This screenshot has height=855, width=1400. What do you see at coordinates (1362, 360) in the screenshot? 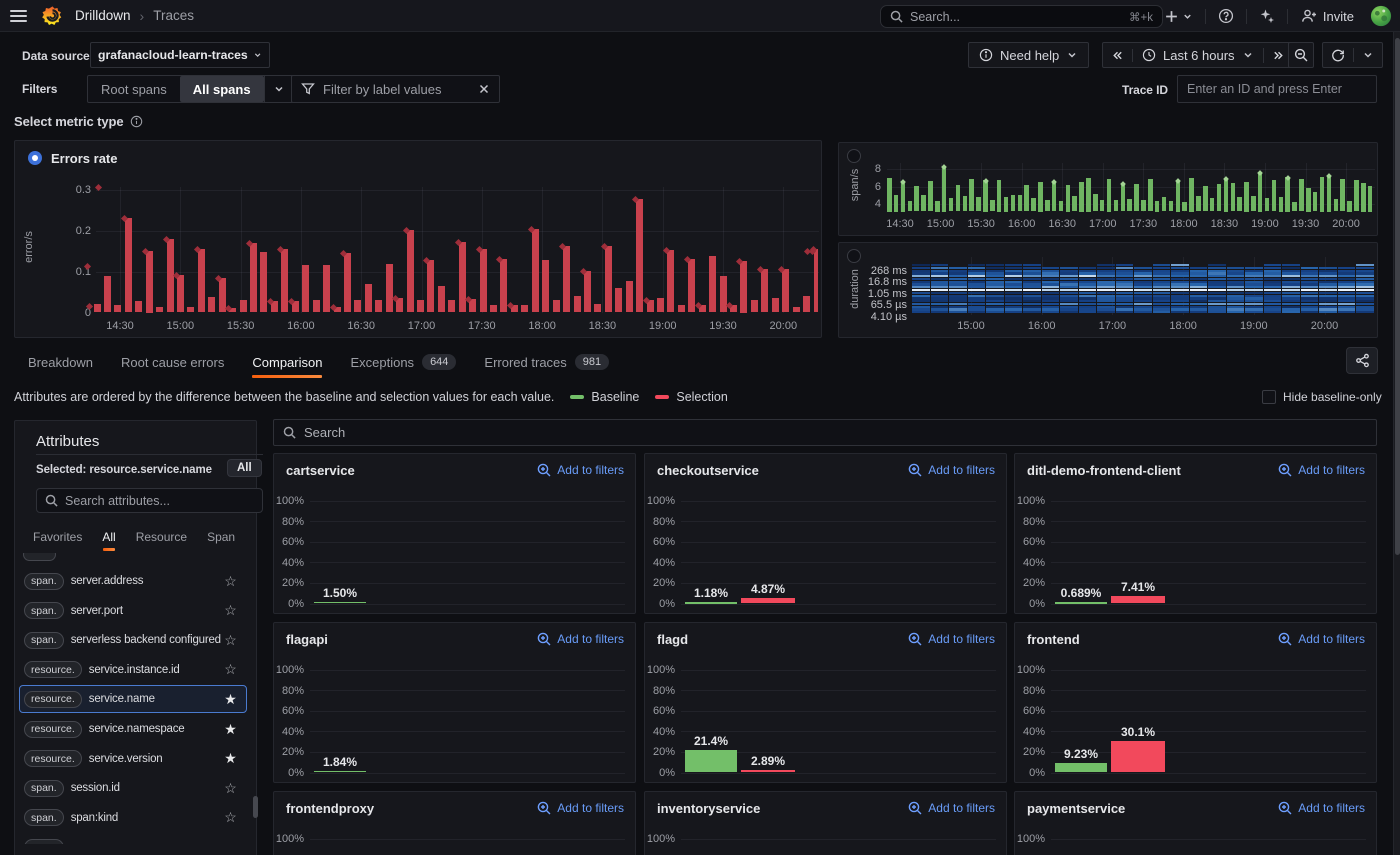
I see `share-button` at bounding box center [1362, 360].